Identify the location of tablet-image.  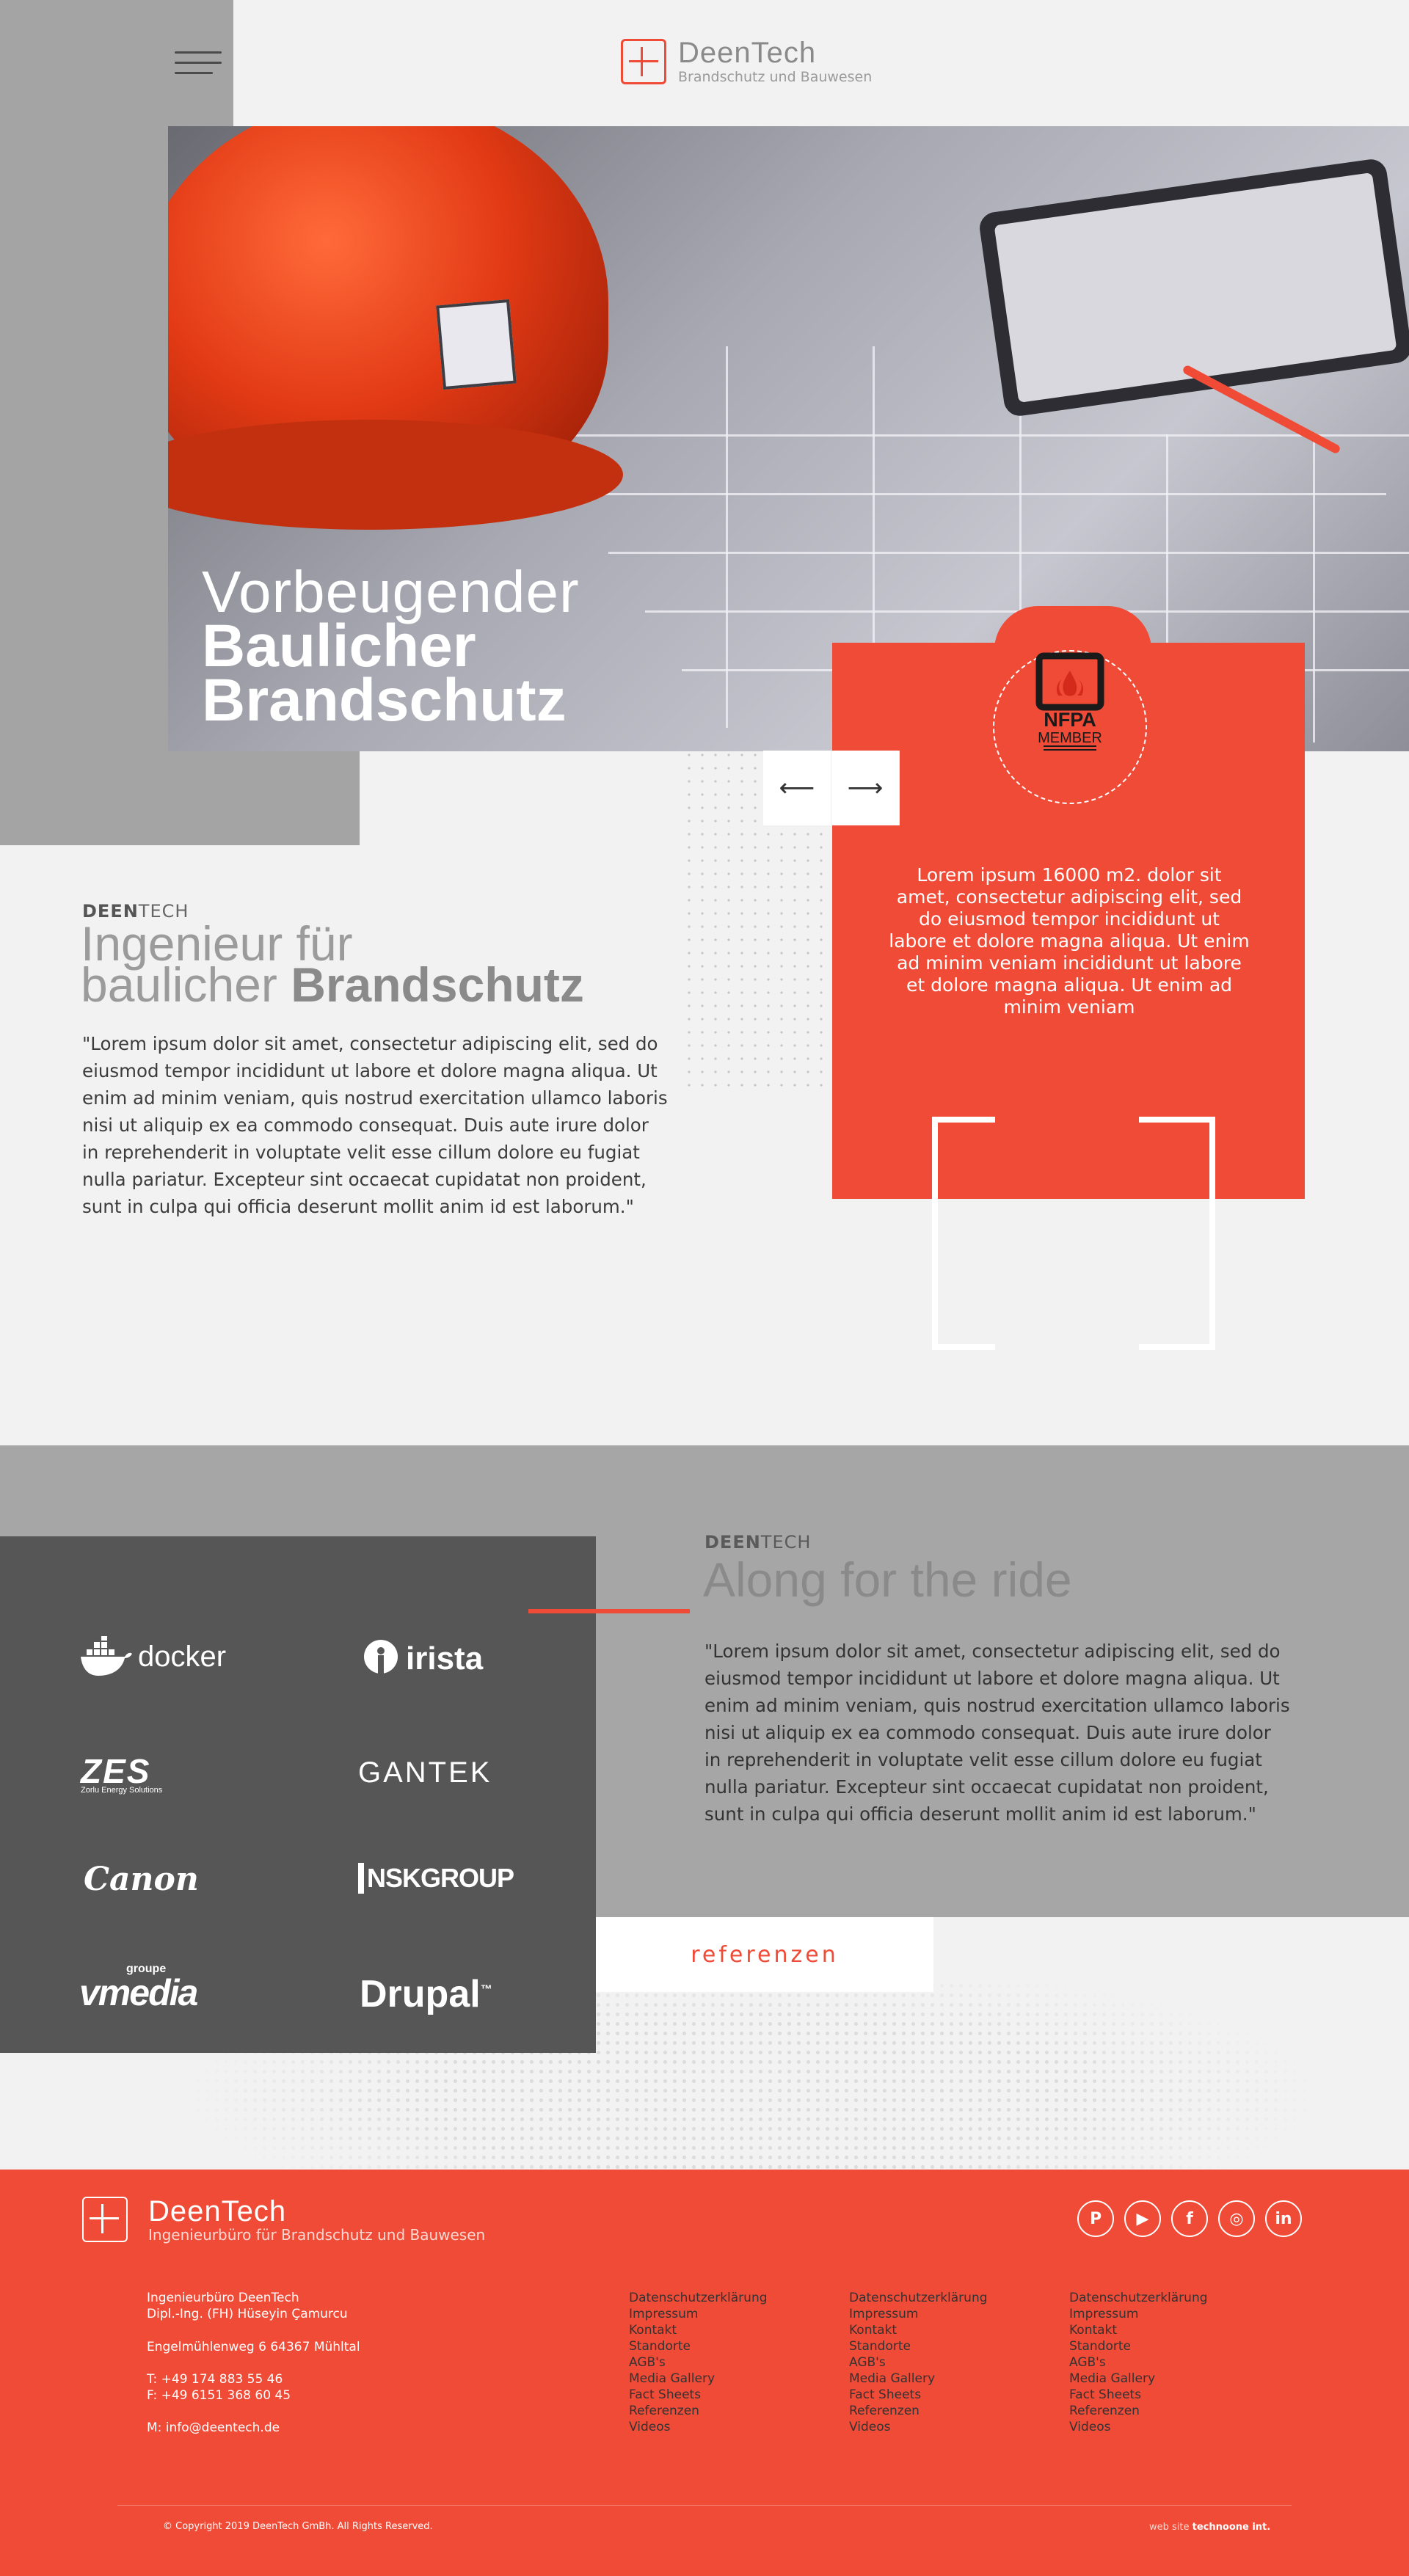
(1193, 288).